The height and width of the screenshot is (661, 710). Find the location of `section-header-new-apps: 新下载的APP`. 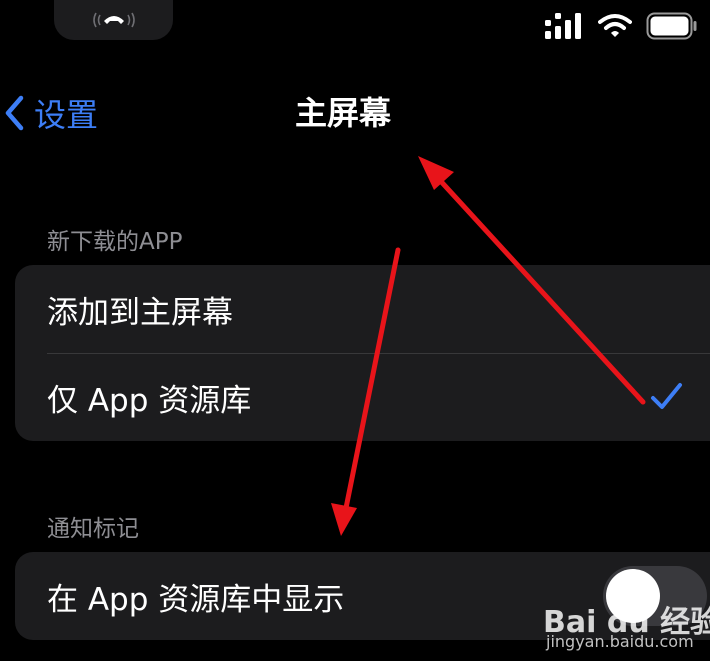

section-header-new-apps: 新下载的APP is located at coordinates (115, 242).